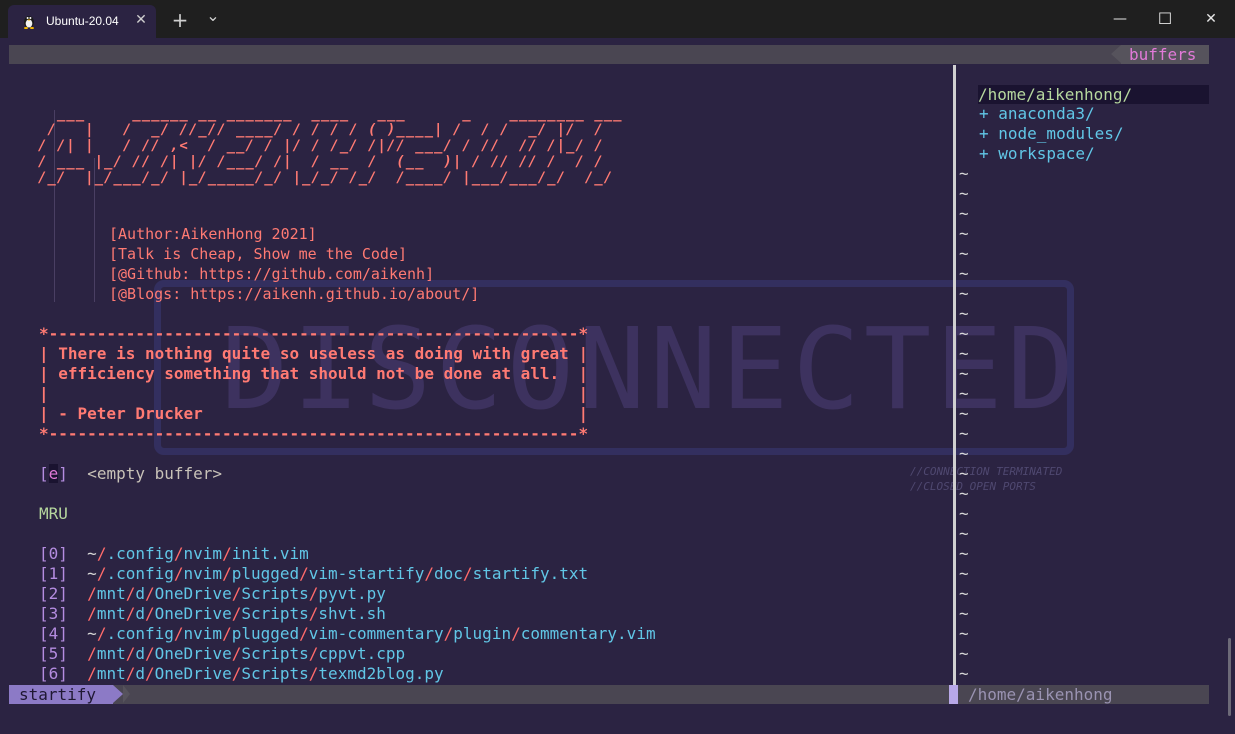  Describe the element at coordinates (352, 593) in the screenshot. I see `path-segment: pyvt.py` at that location.